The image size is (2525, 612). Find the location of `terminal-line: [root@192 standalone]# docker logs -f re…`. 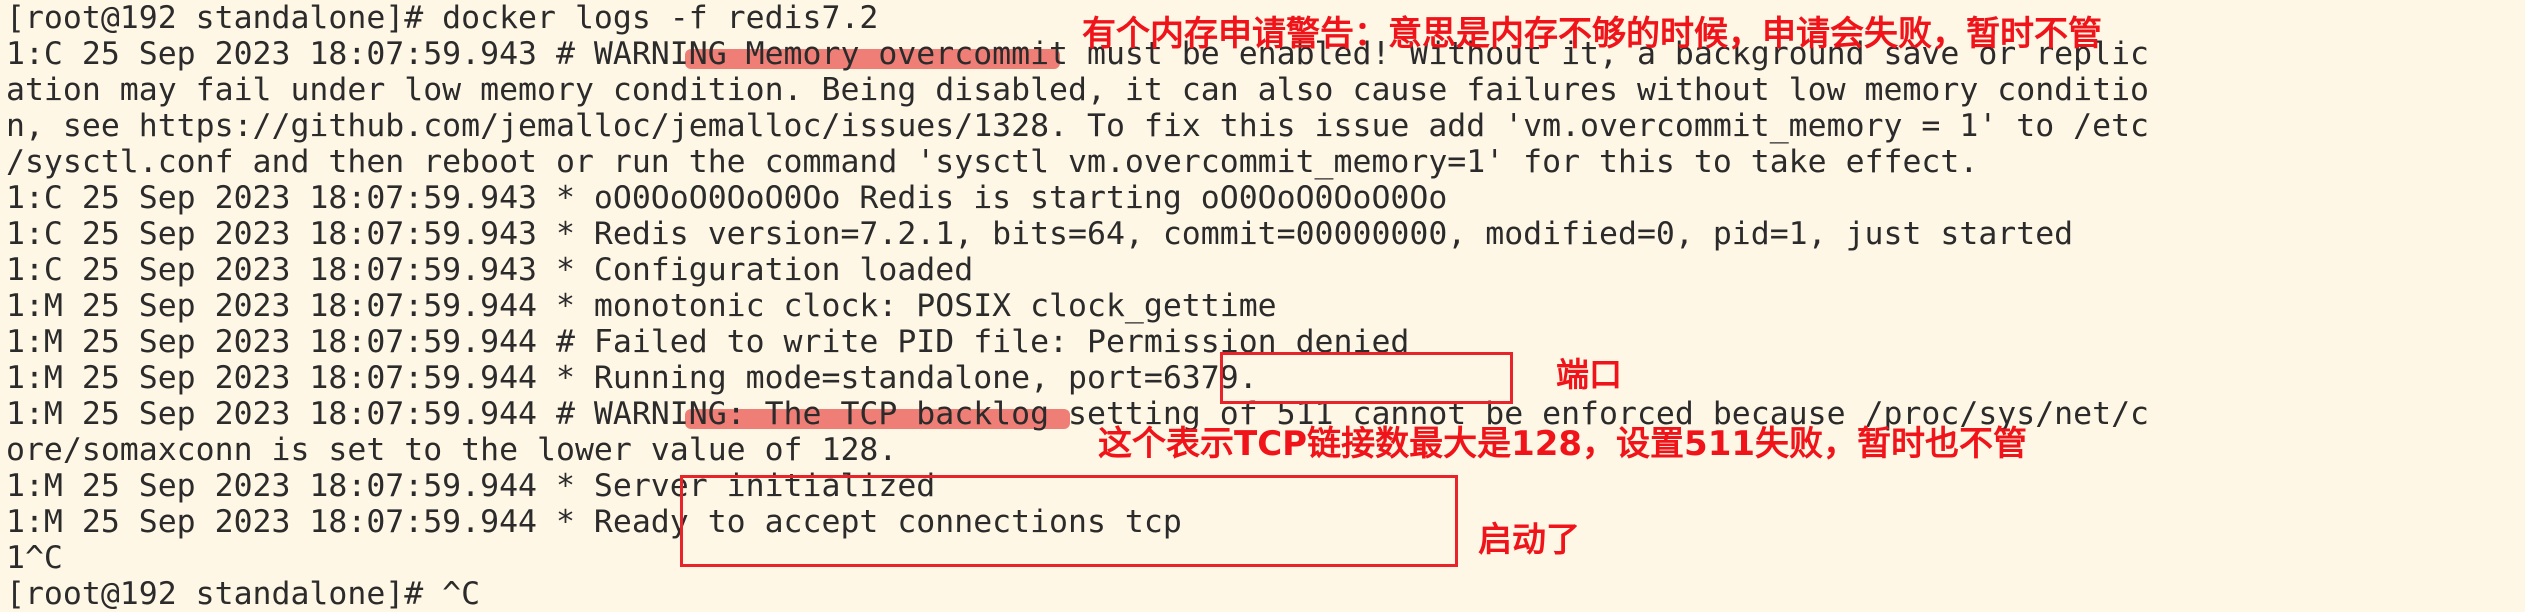

terminal-line: [root@192 standalone]# docker logs -f re… is located at coordinates (442, 18).